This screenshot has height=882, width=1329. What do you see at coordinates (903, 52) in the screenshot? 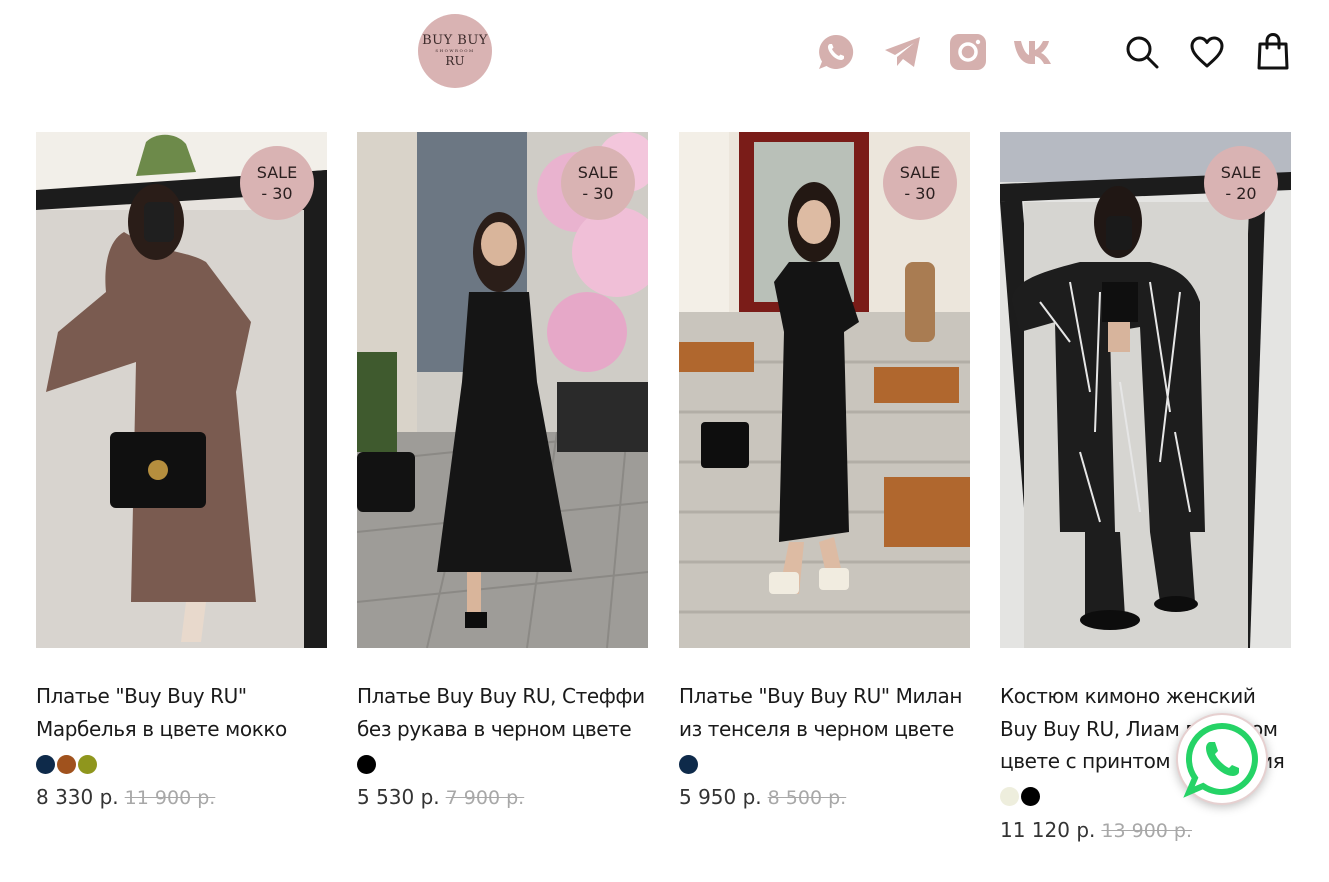
I see `telegram-icon` at bounding box center [903, 52].